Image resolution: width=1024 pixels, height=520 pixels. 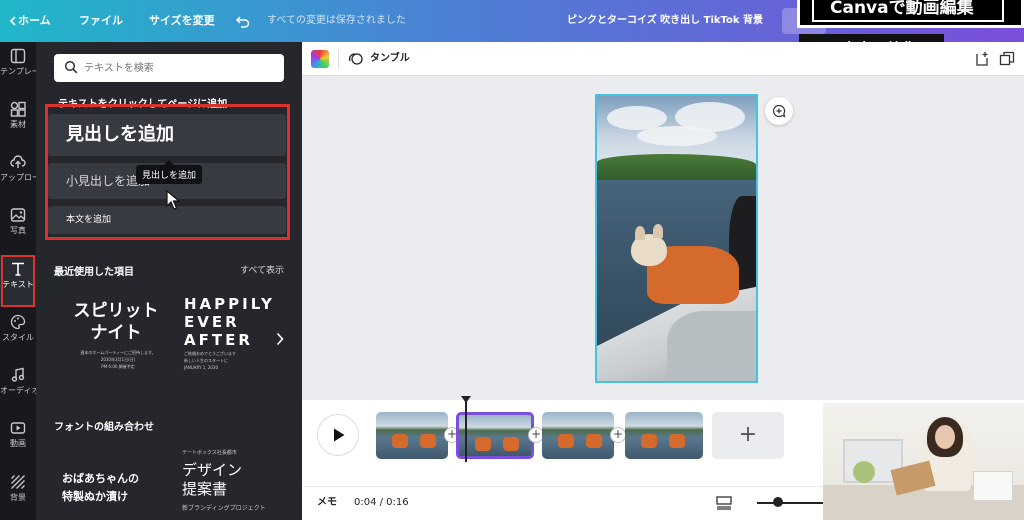 What do you see at coordinates (792, 503) in the screenshot?
I see `zoom-slider-track` at bounding box center [792, 503].